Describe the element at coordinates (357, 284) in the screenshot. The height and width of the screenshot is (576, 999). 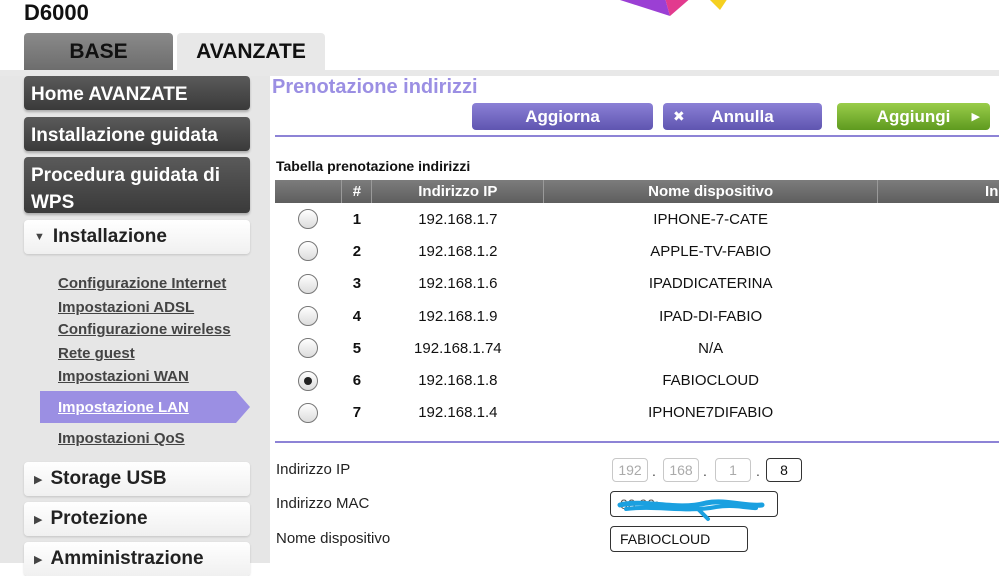
I see `row-number: 3` at that location.